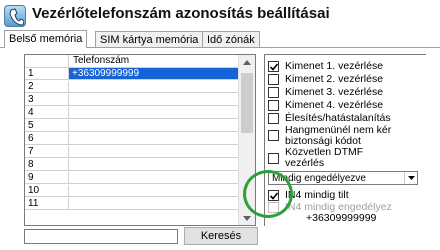 The image size is (440, 250). Describe the element at coordinates (47, 74) in the screenshot. I see `row-number: 1` at that location.